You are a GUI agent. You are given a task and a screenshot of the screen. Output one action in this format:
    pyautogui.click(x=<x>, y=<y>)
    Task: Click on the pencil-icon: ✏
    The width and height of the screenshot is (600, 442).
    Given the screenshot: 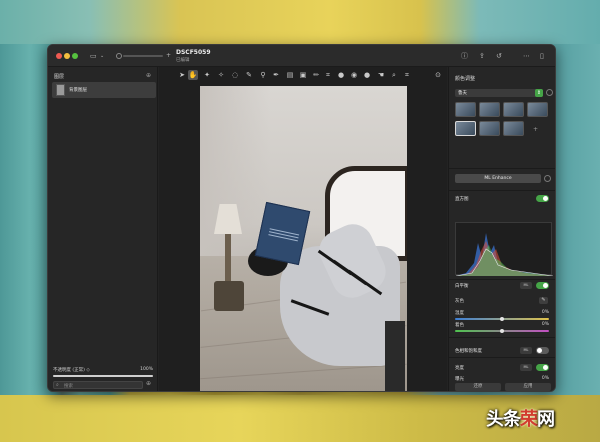 What is the action you would take?
    pyautogui.click(x=316, y=75)
    